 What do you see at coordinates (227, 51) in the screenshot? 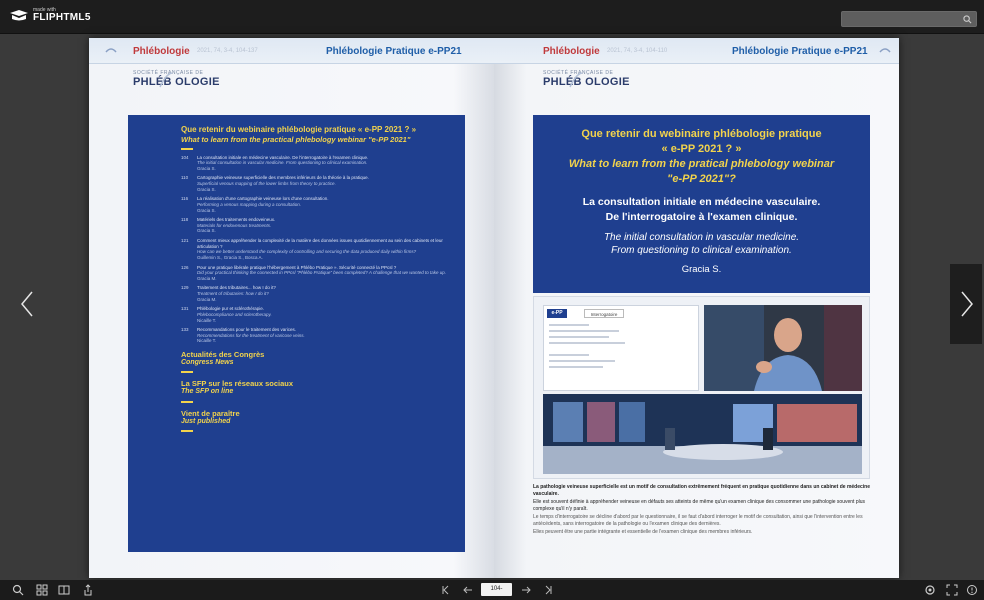
I see `left-header-reference: 2021, 74, 3-4, 104-137` at bounding box center [227, 51].